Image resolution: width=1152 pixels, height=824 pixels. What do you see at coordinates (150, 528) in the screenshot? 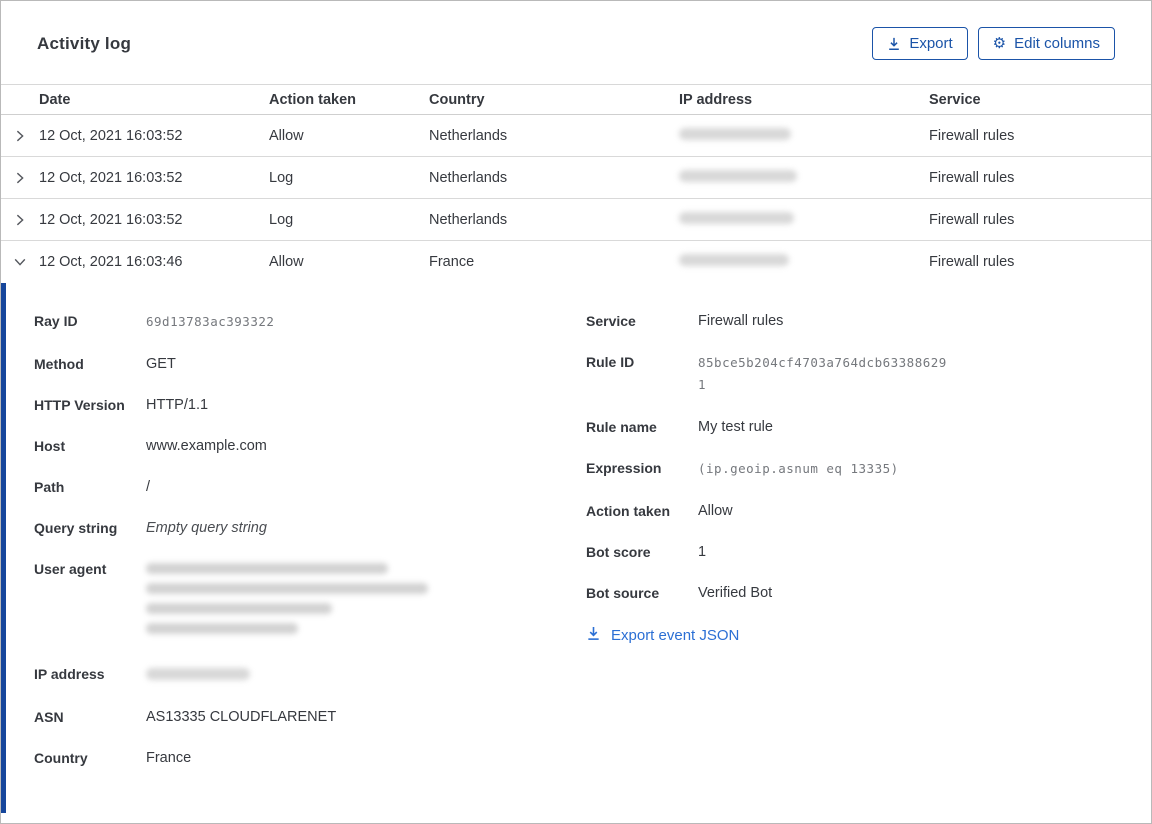
I see `detail-field-query-string: Query string Empty query string` at bounding box center [150, 528].